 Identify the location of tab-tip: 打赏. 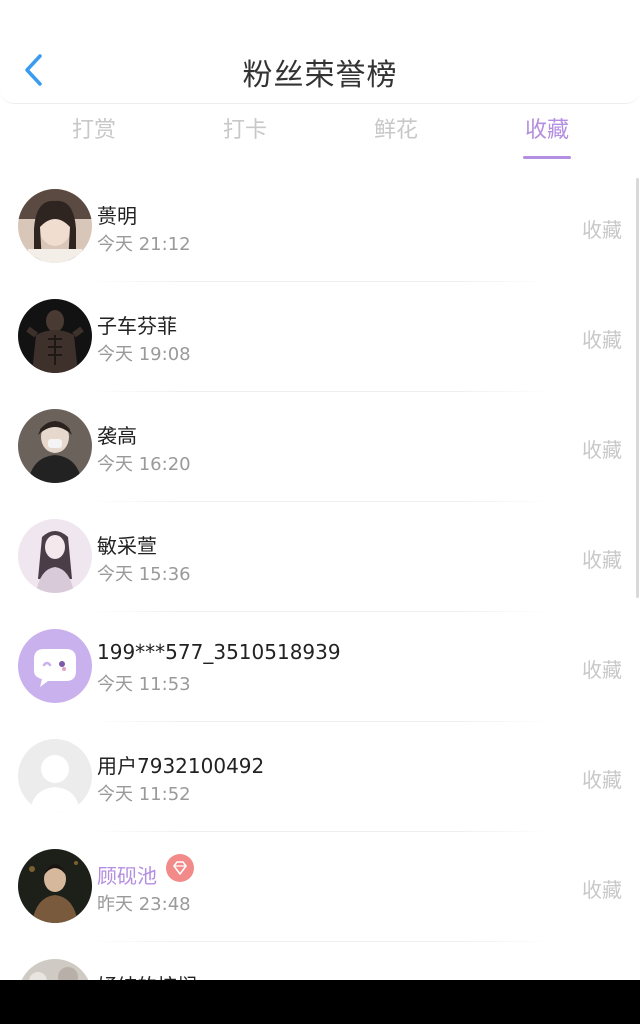
(94, 128).